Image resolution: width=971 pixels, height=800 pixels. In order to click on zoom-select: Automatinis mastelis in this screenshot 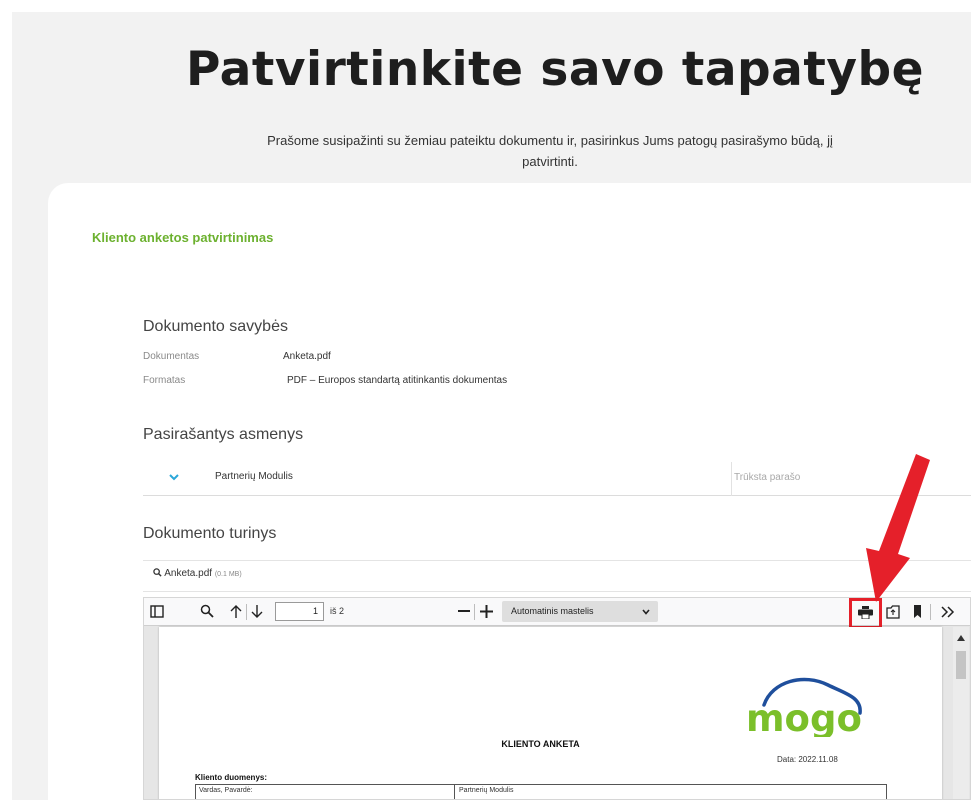, I will do `click(580, 611)`.